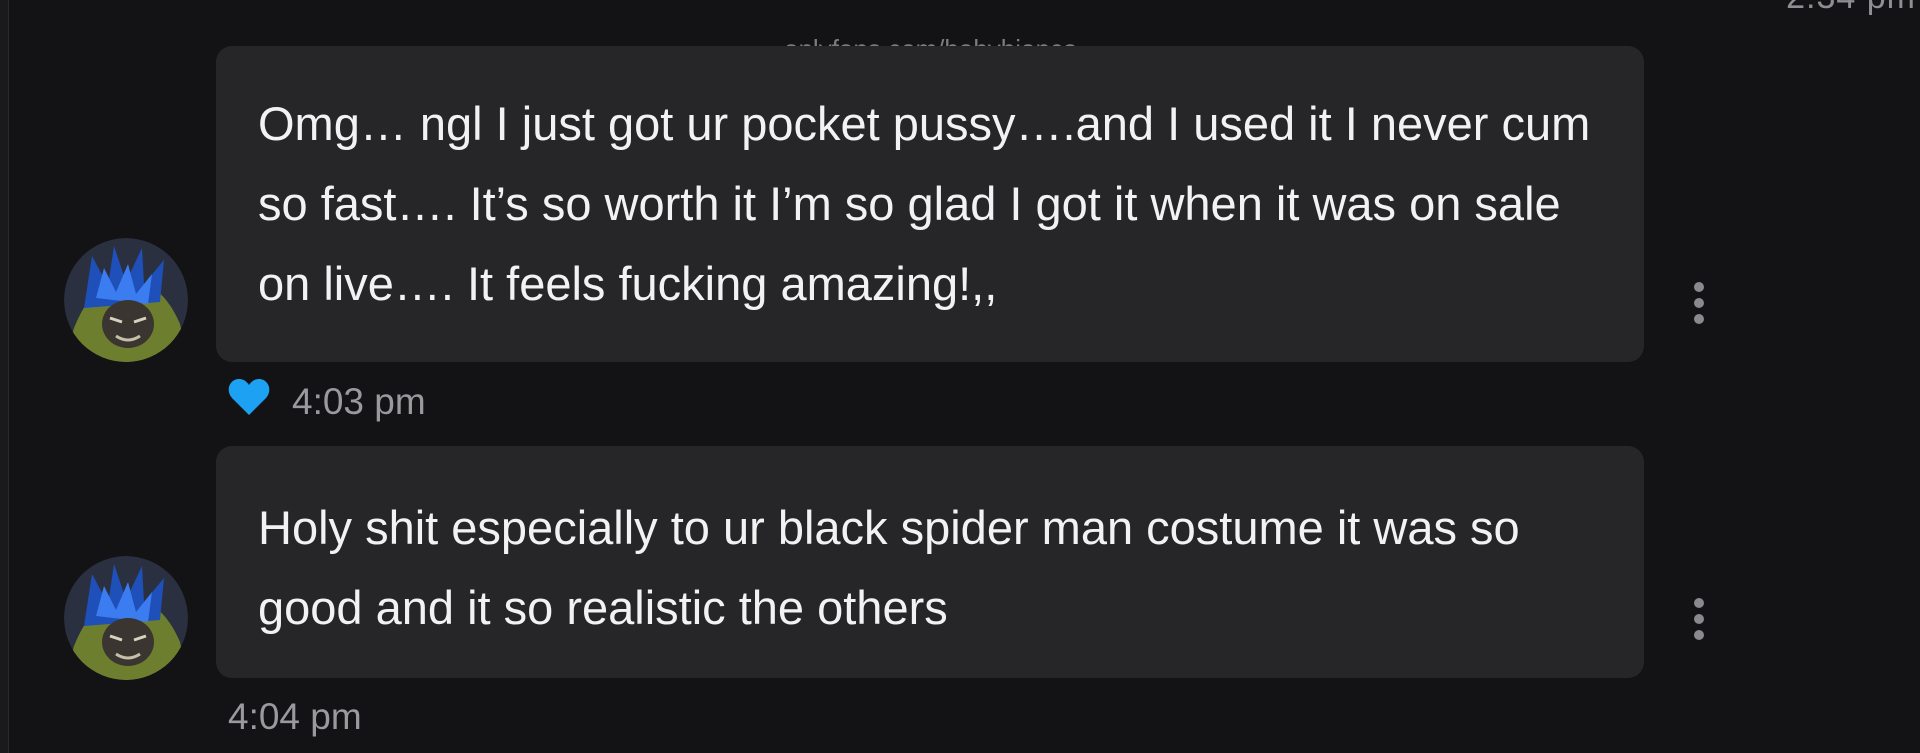 The image size is (1920, 753). What do you see at coordinates (249, 401) in the screenshot?
I see `heart-icon` at bounding box center [249, 401].